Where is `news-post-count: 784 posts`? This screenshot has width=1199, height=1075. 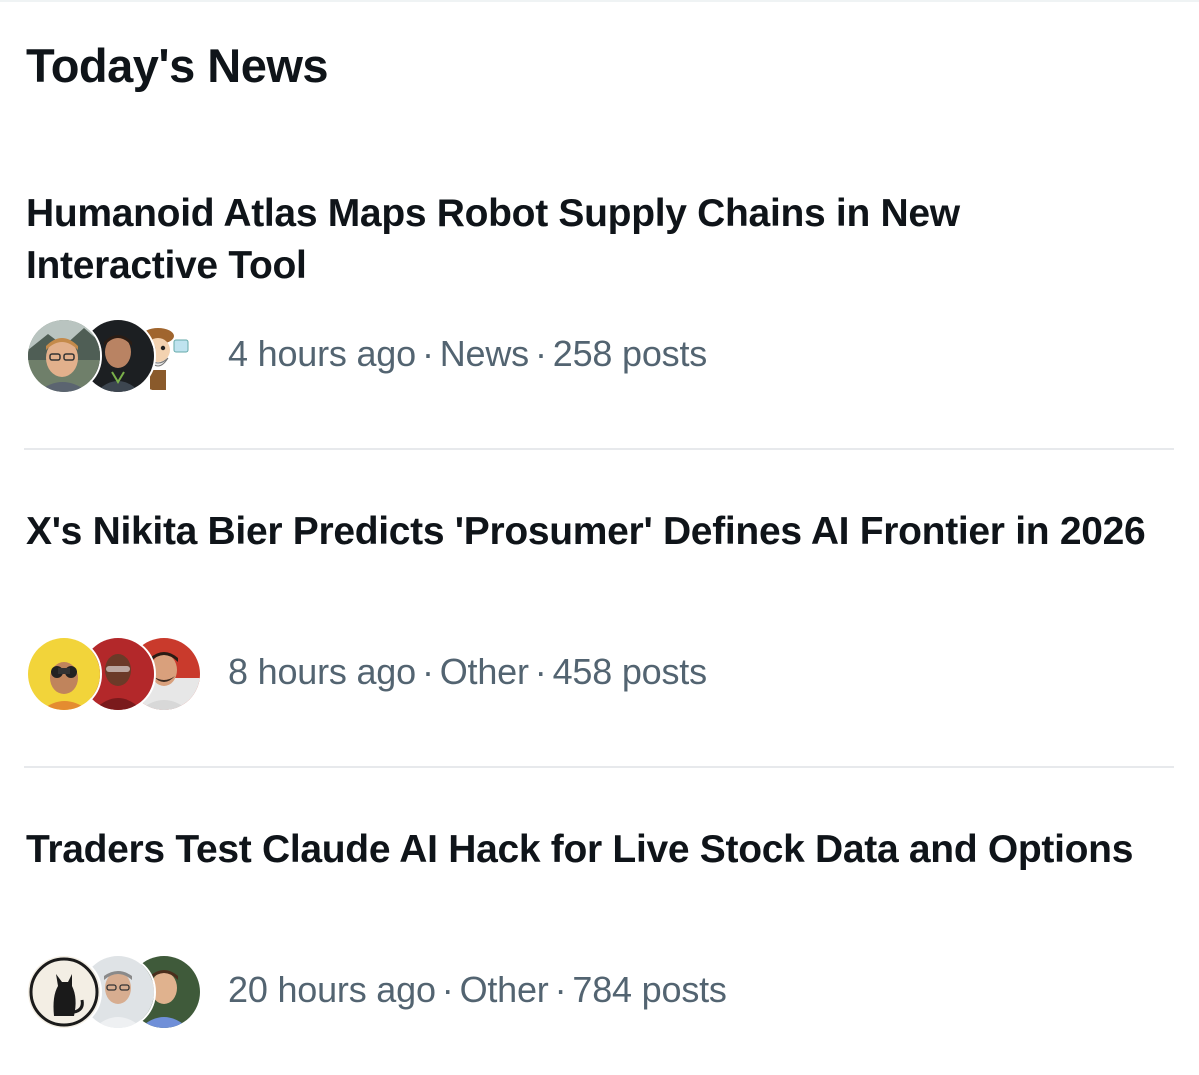
news-post-count: 784 posts is located at coordinates (649, 989).